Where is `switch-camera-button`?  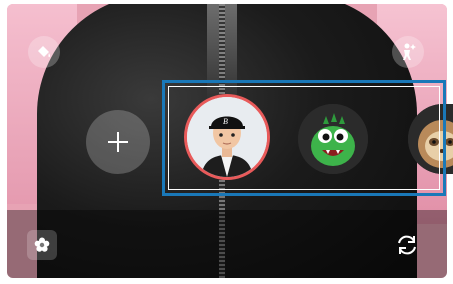
switch-camera-button is located at coordinates (407, 245).